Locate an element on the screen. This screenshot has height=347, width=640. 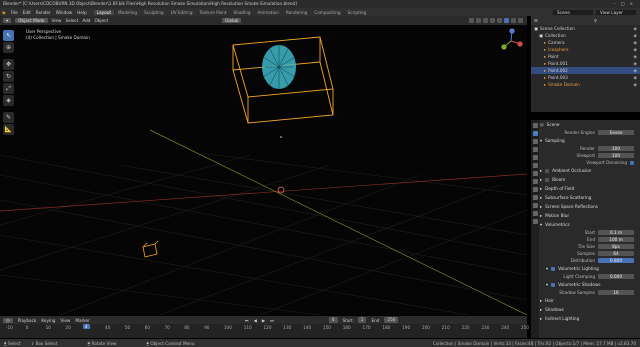
tab-rendering: Rendering is located at coordinates (296, 12).